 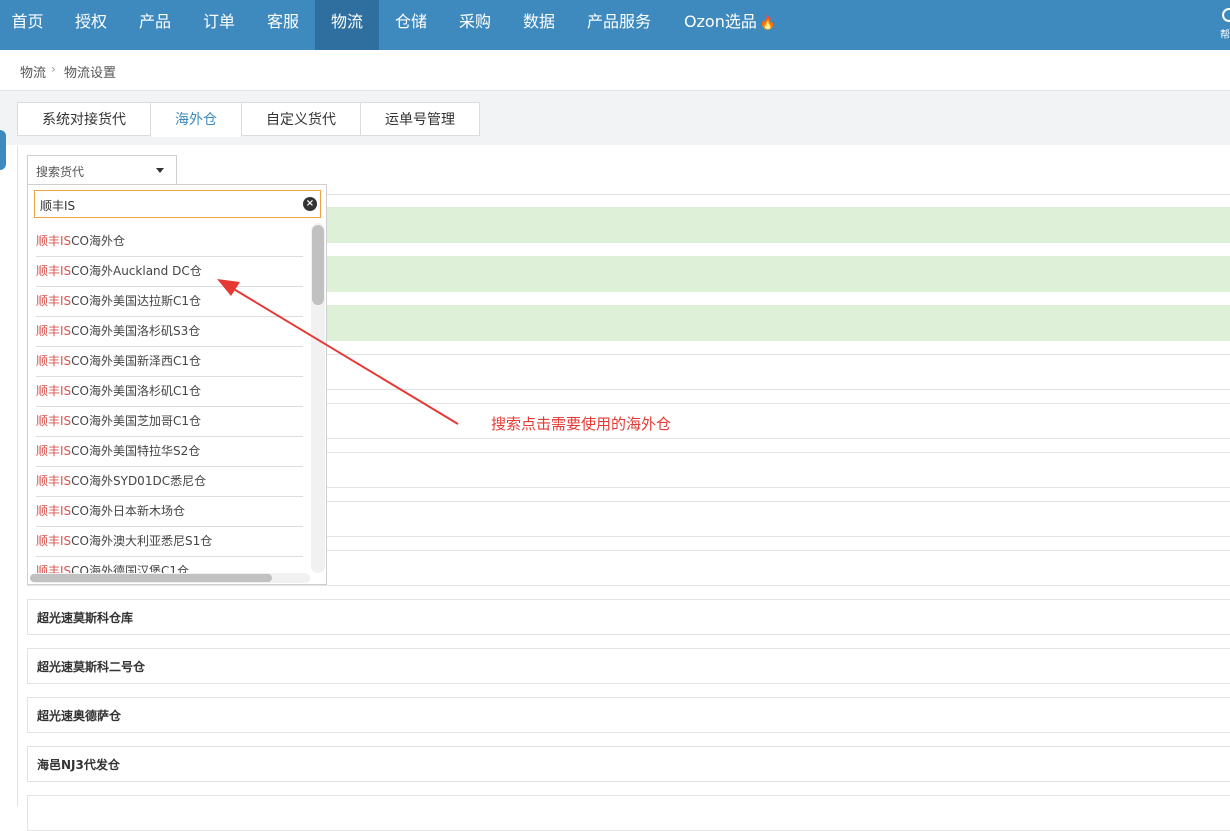 What do you see at coordinates (628, 813) in the screenshot?
I see `warehouse-row` at bounding box center [628, 813].